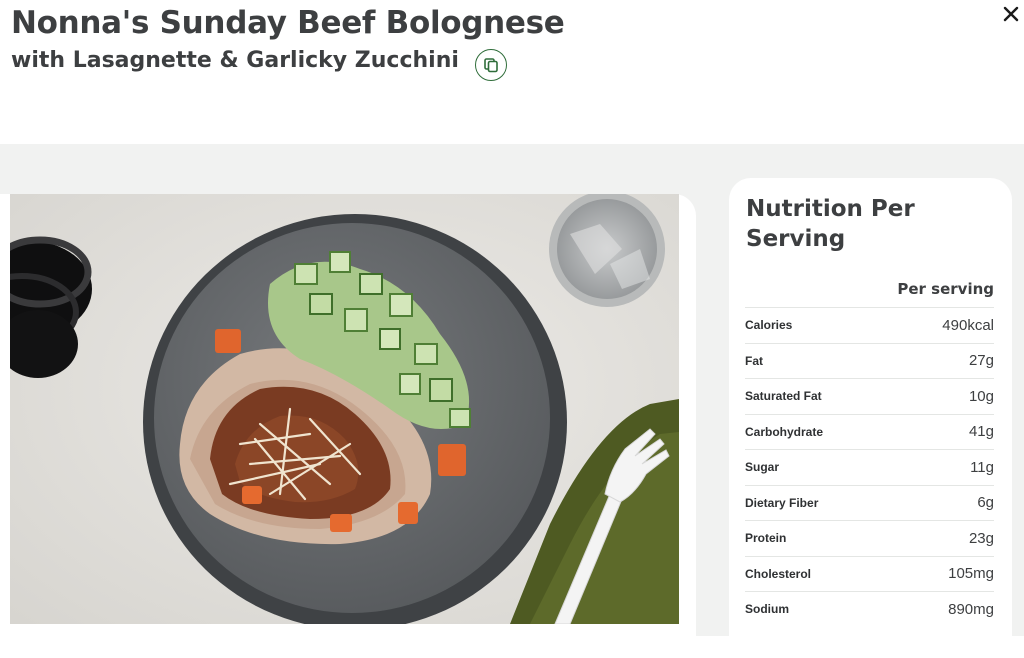  I want to click on nutrition-label: Cholesterol, so click(778, 573).